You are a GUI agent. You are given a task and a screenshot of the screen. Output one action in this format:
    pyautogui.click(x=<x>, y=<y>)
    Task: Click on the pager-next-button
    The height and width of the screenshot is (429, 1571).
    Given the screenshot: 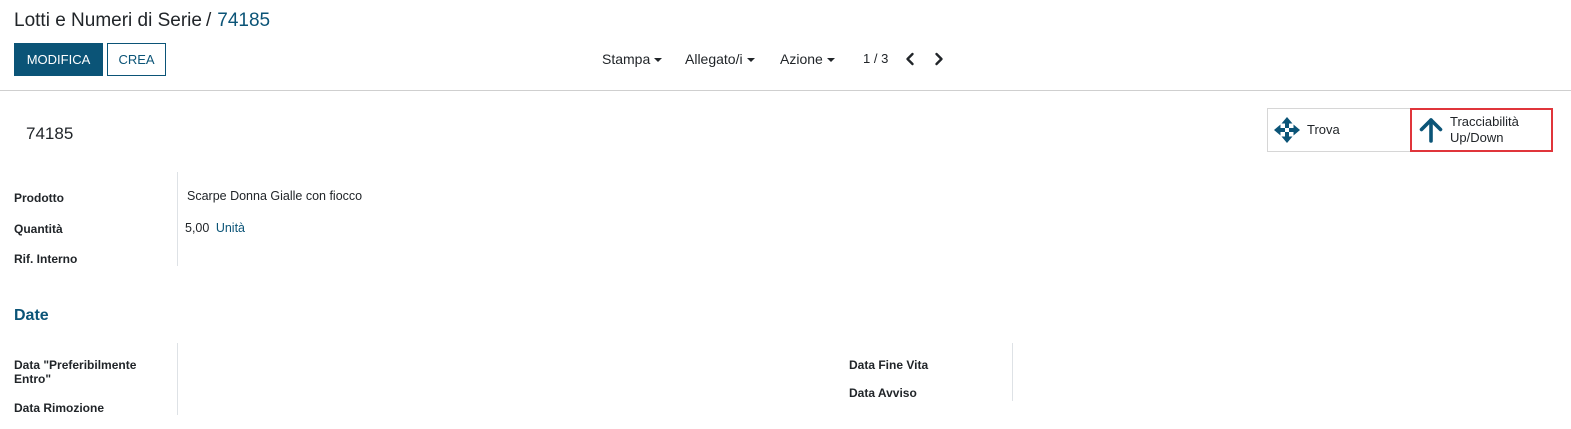 What is the action you would take?
    pyautogui.click(x=939, y=59)
    